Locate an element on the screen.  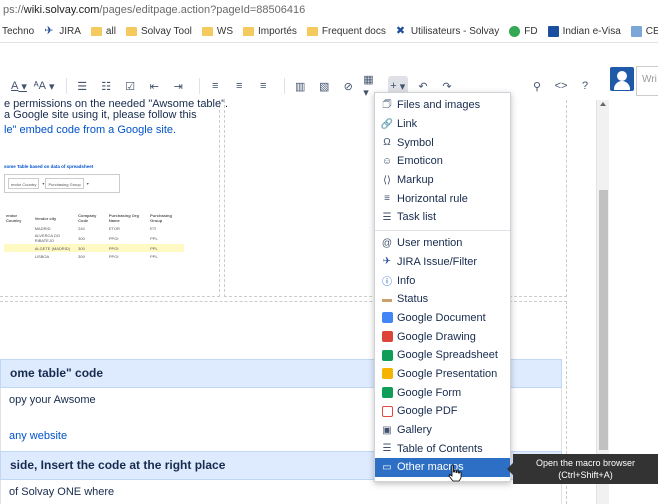
align-right-icon: ≡ is located at coordinates (263, 86).